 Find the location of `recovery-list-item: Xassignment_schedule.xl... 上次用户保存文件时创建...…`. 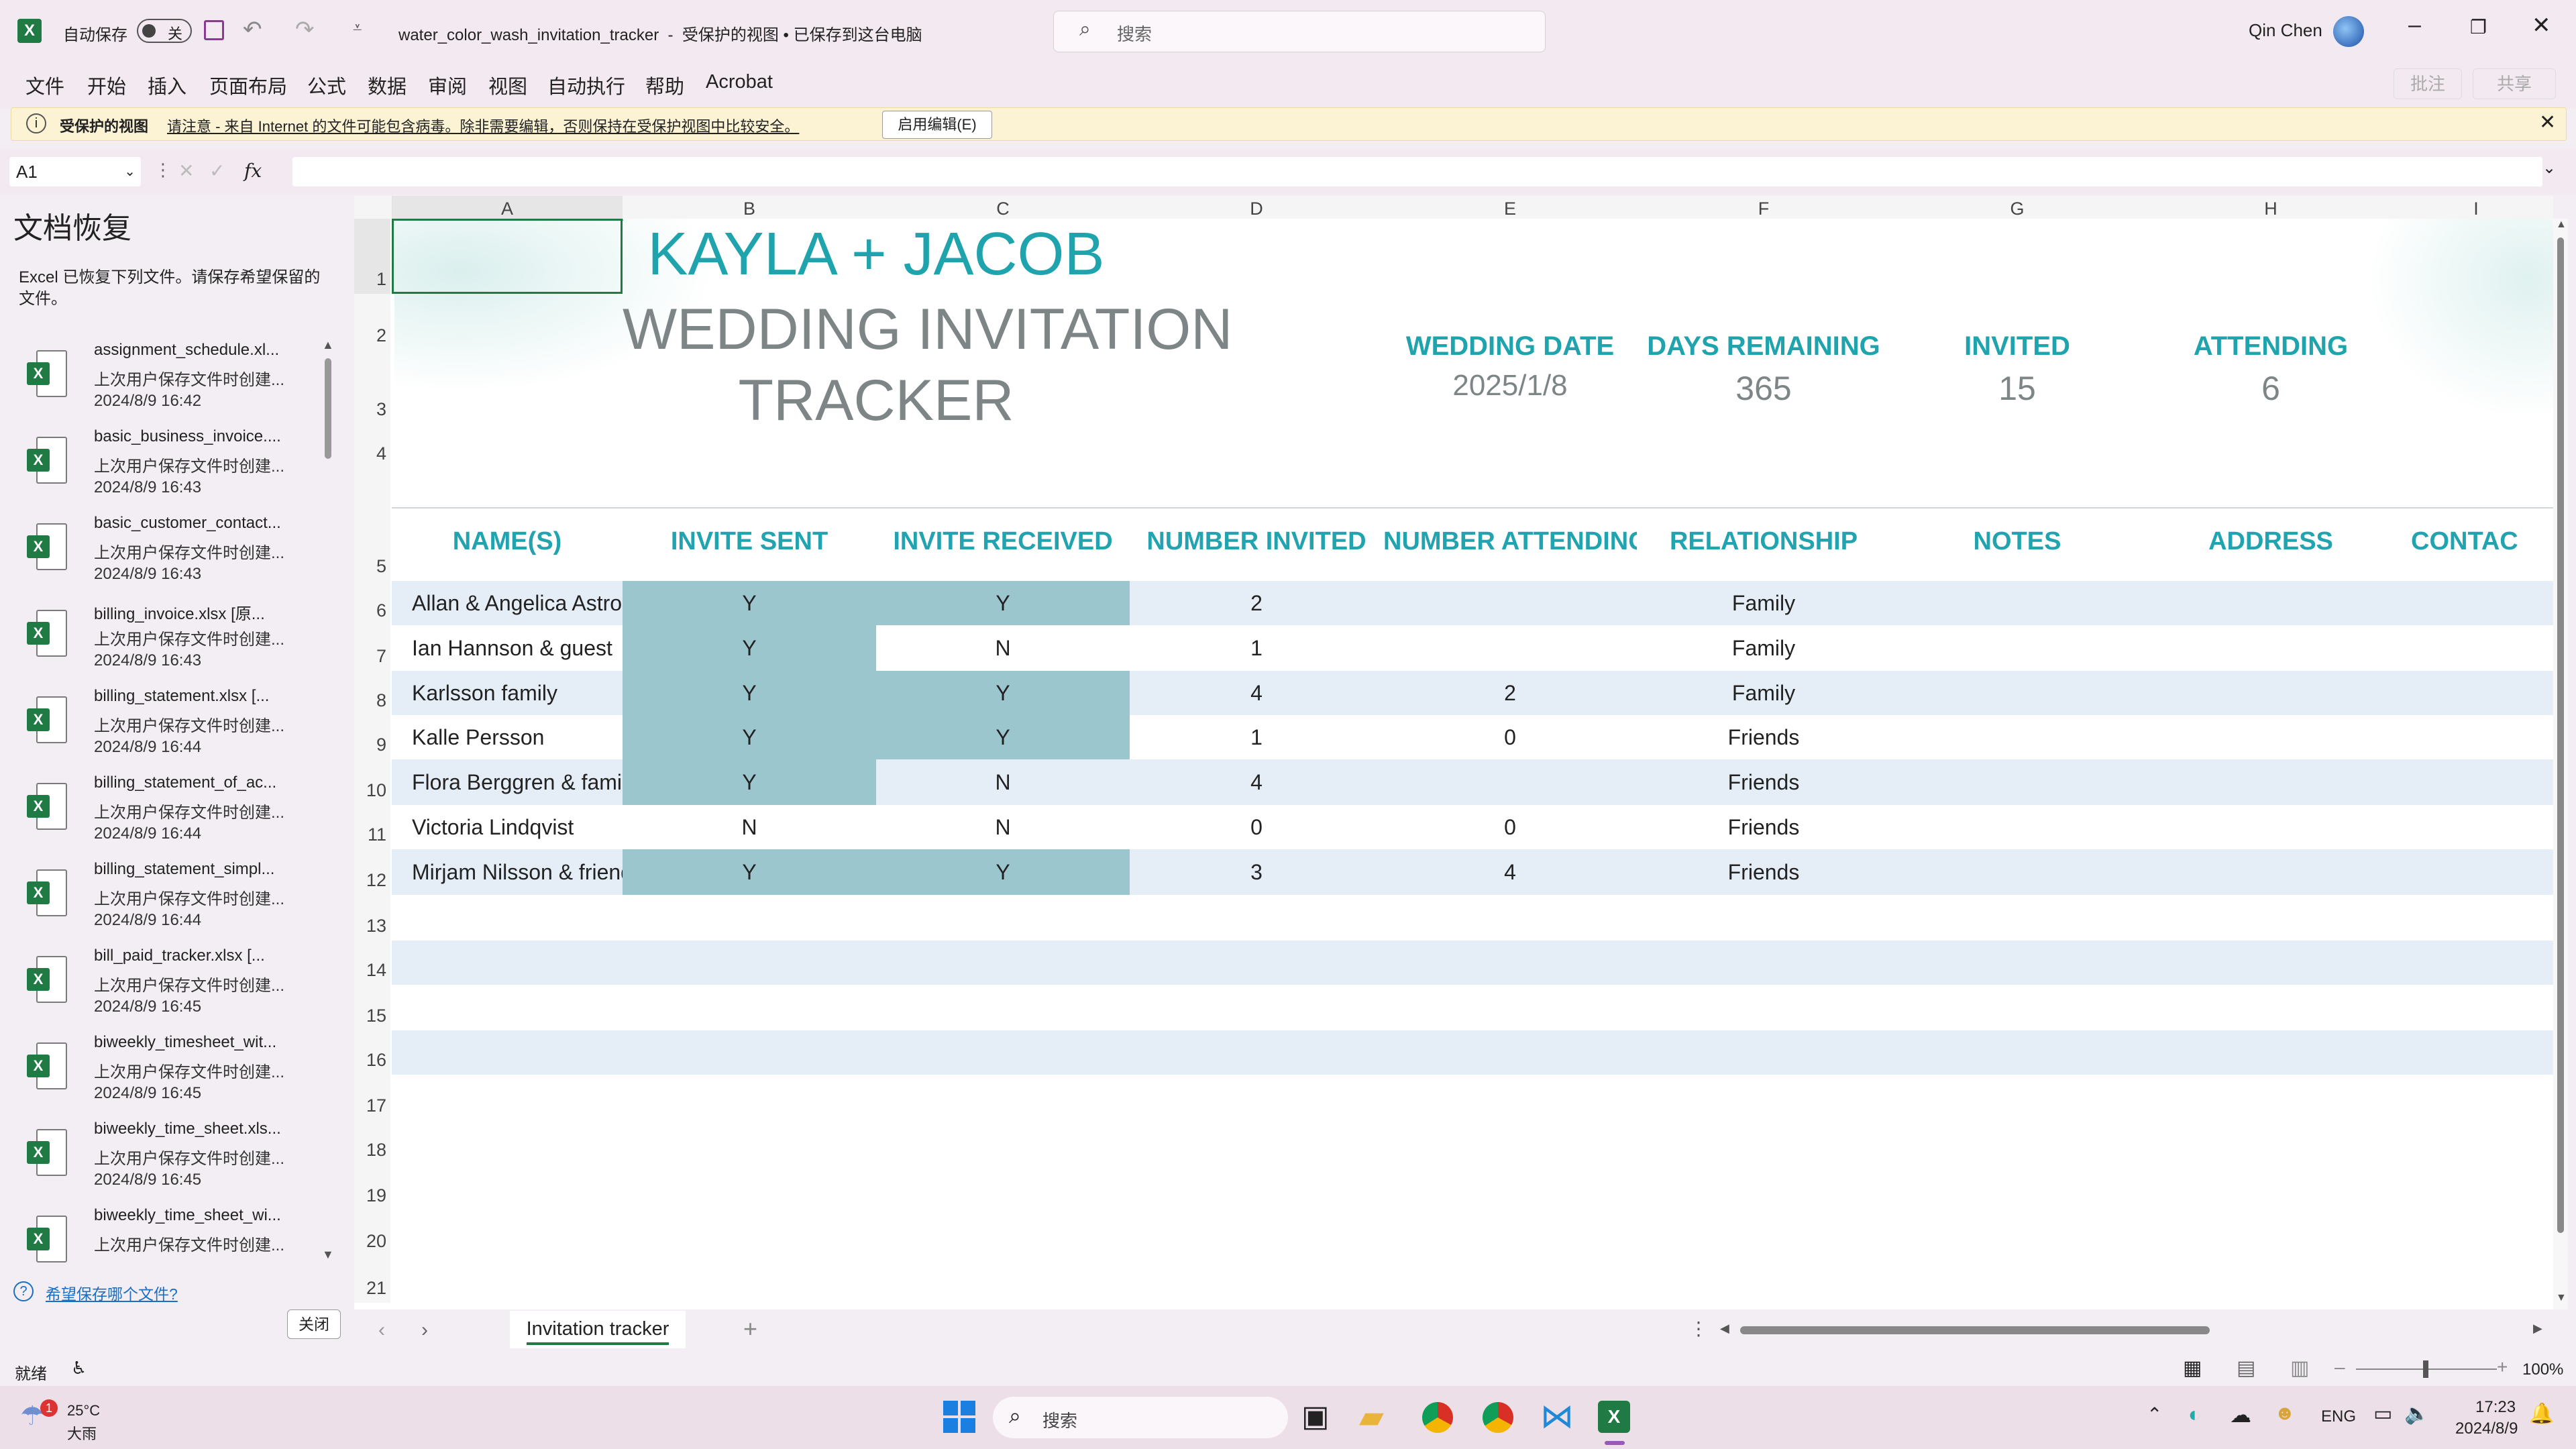

recovery-list-item: Xassignment_schedule.xl... 上次用户保存文件时创建...… is located at coordinates (177, 381).